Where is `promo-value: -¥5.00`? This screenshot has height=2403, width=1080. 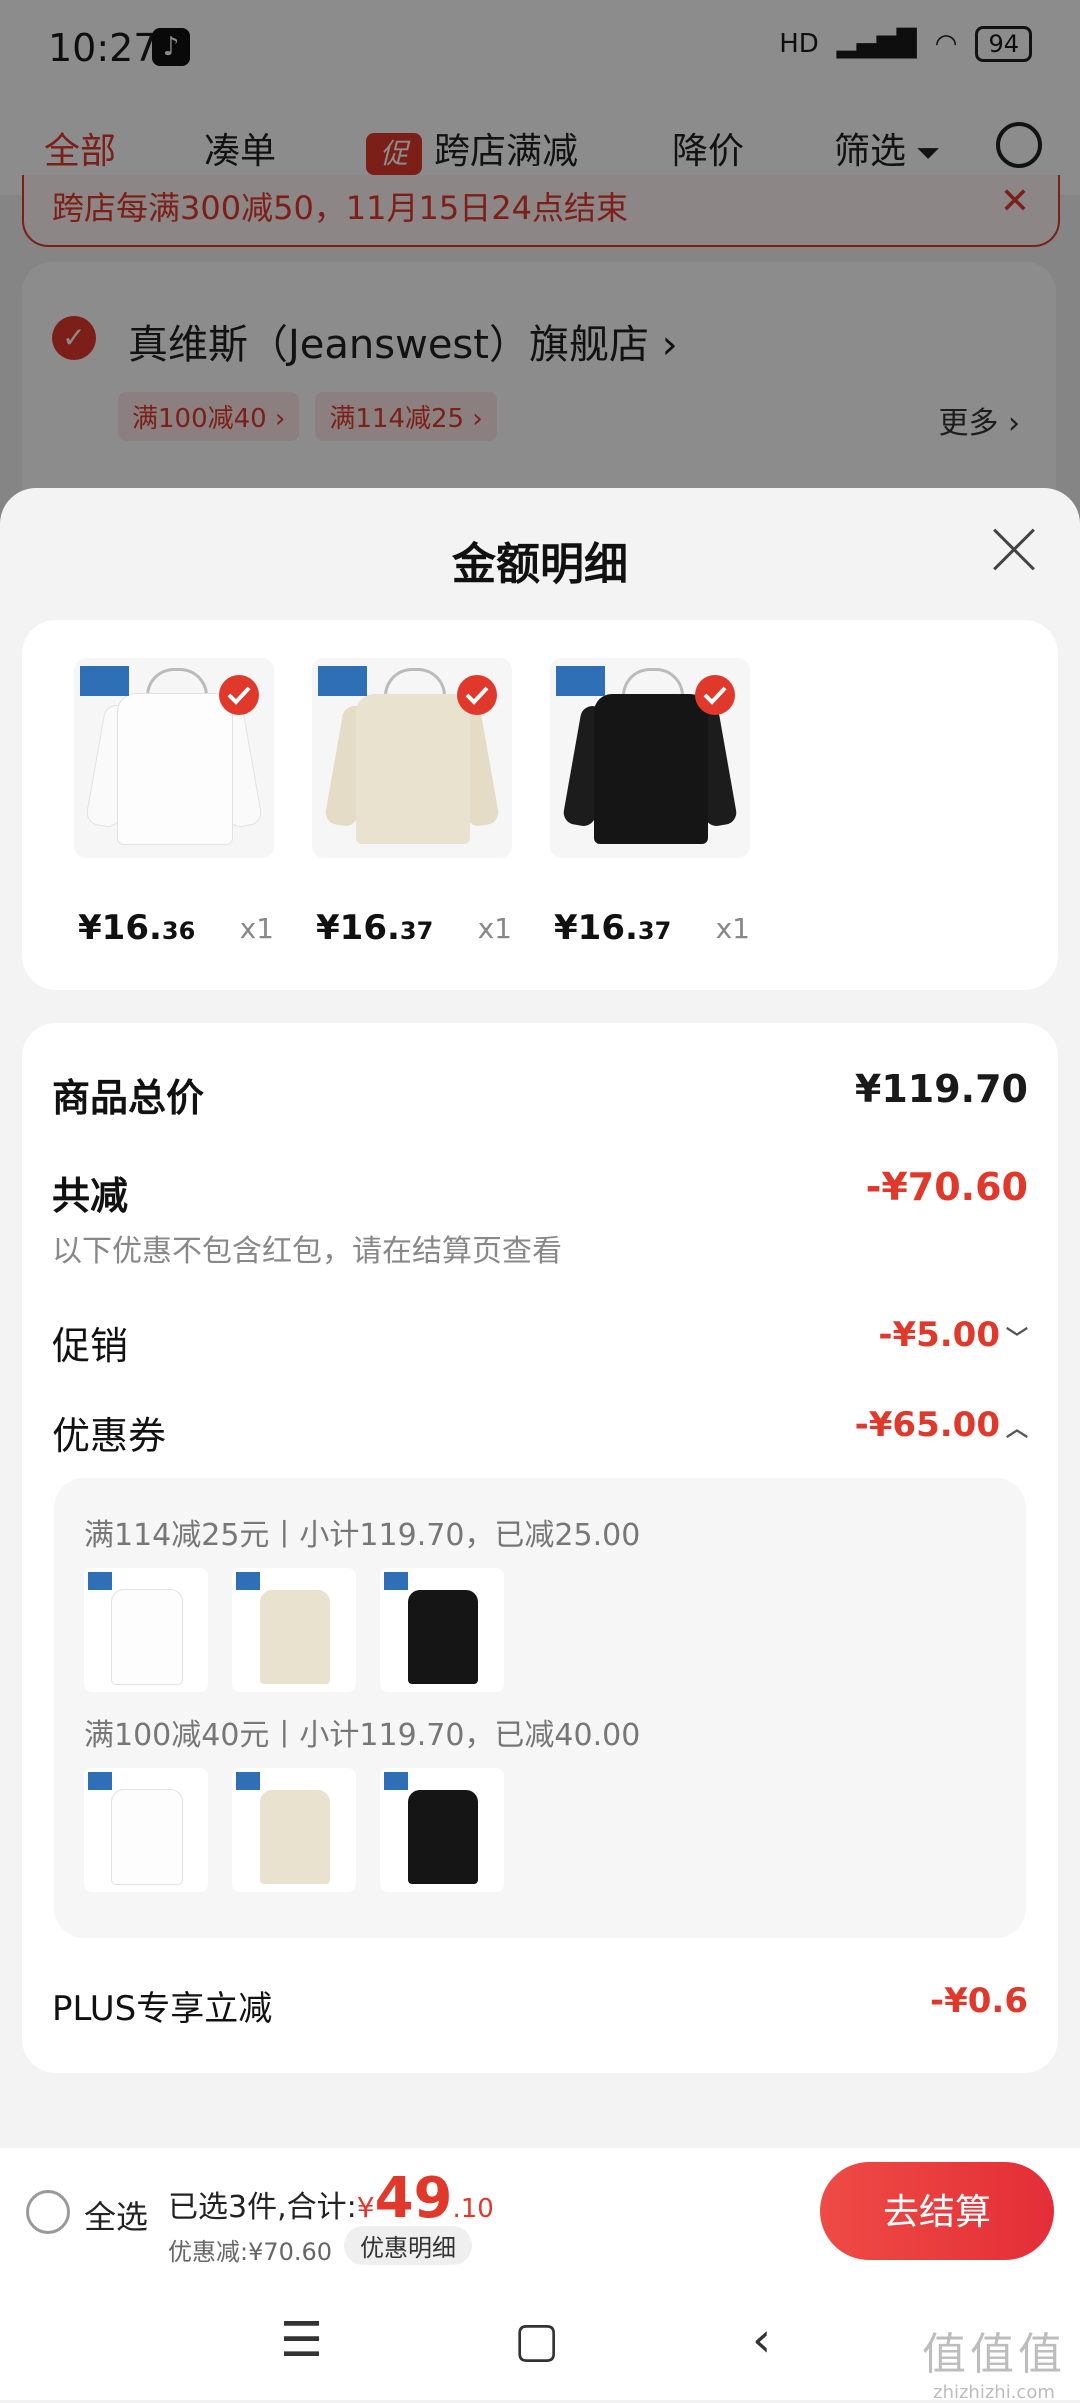 promo-value: -¥5.00 is located at coordinates (939, 1335).